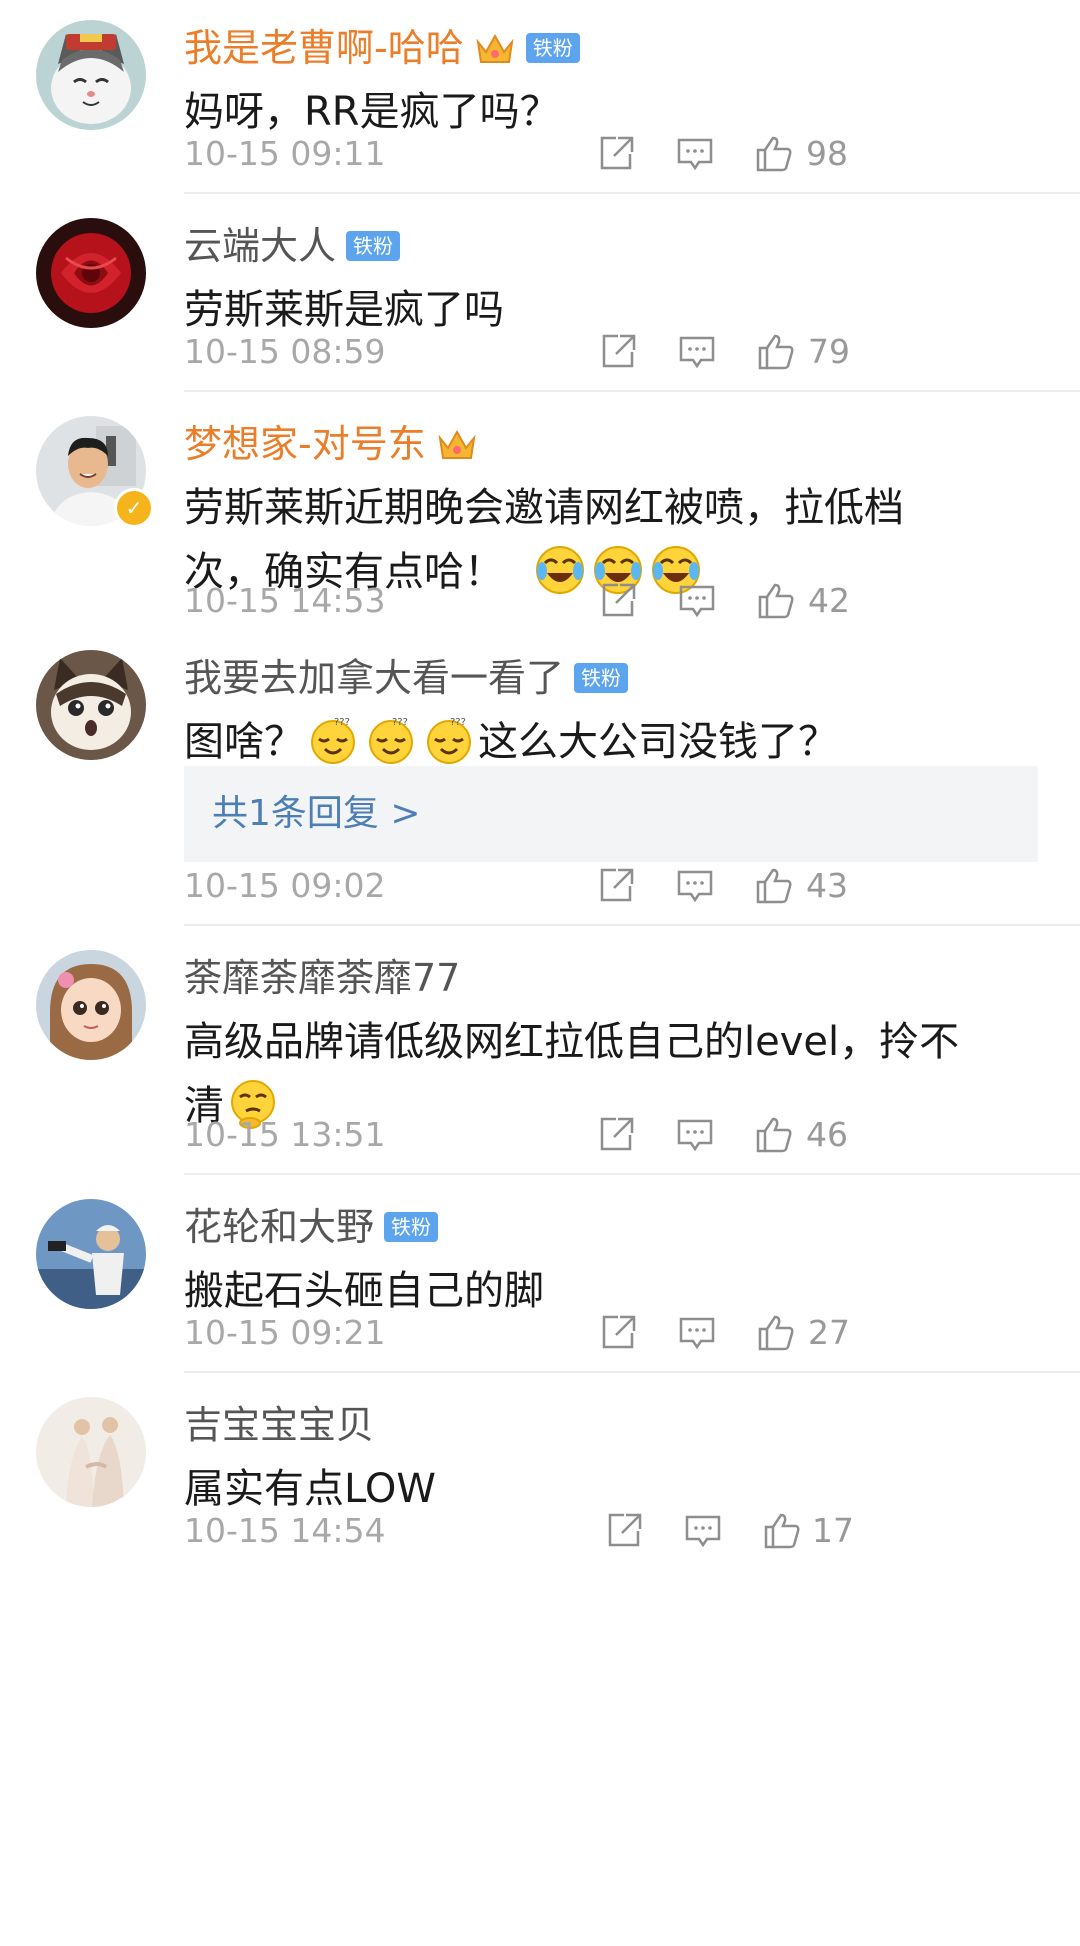 The image size is (1080, 1946). What do you see at coordinates (324, 48) in the screenshot?
I see `username: 我是老曹啊-哈哈` at bounding box center [324, 48].